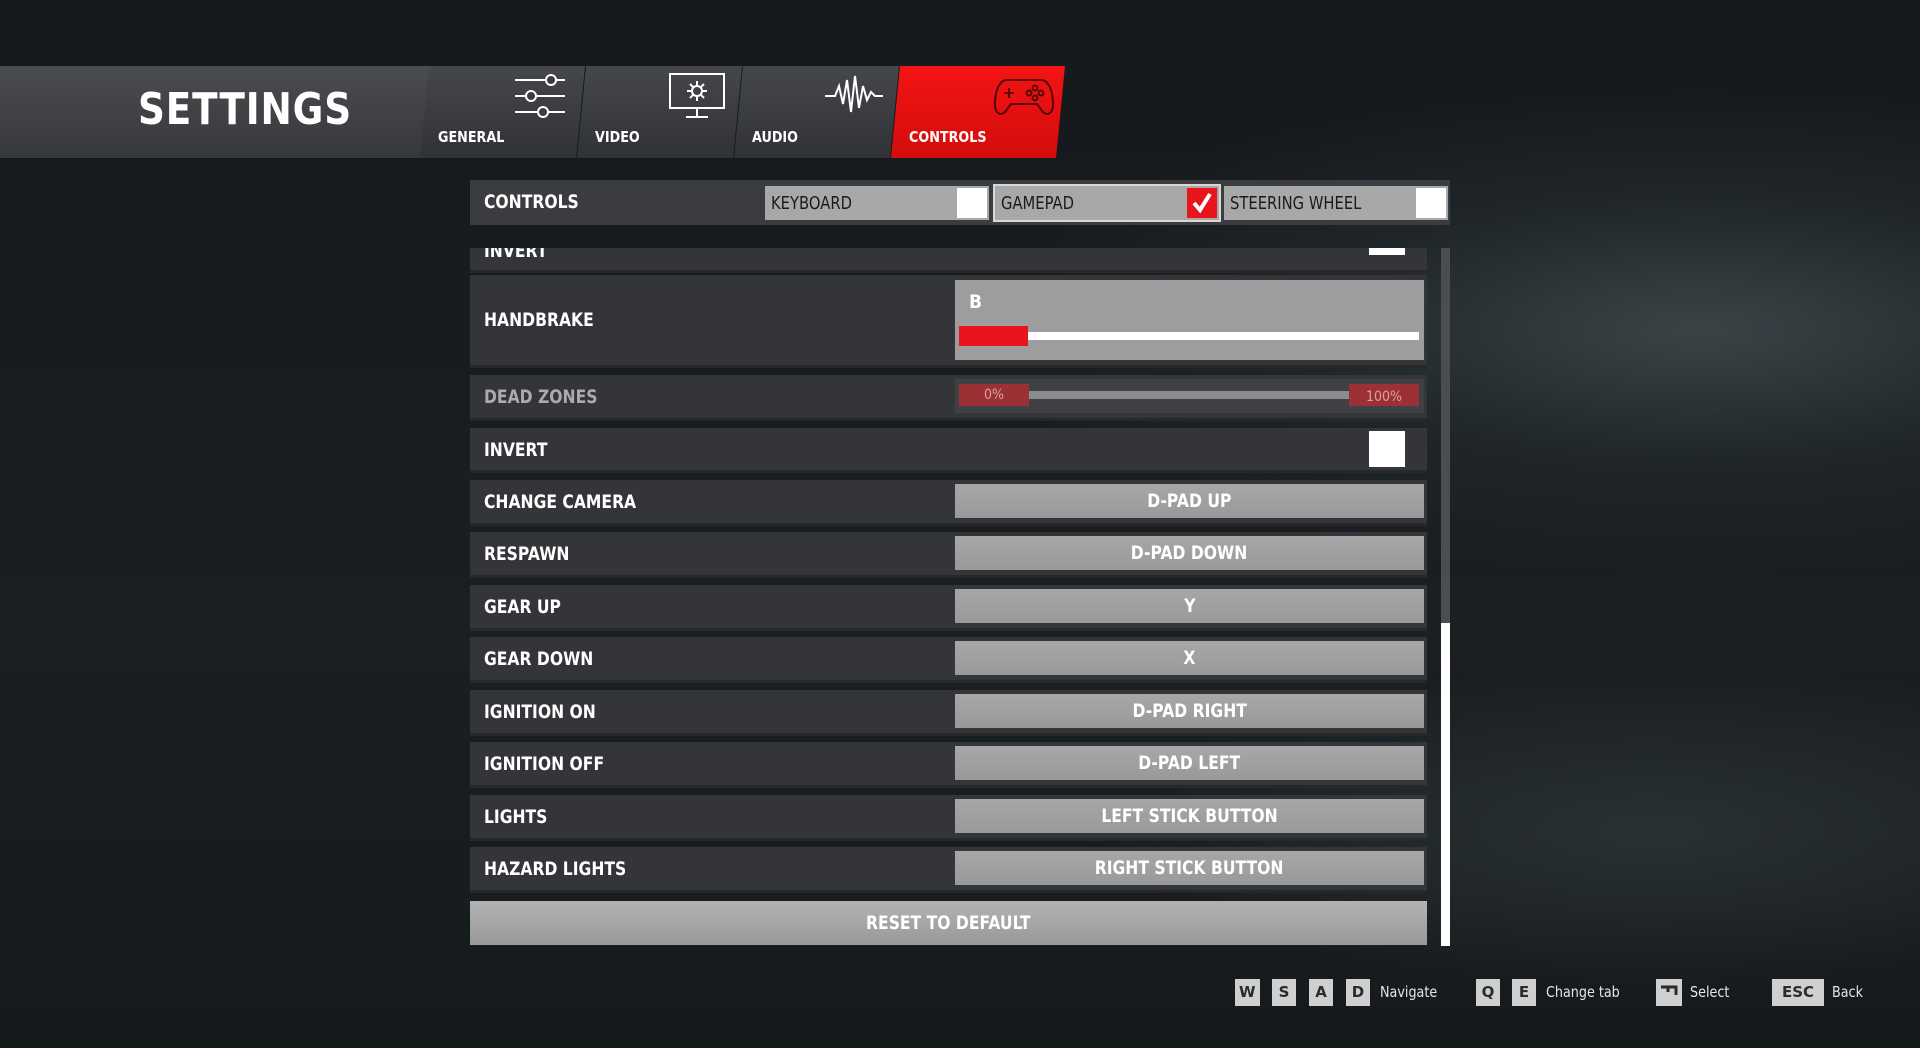 The image size is (1920, 1048). Describe the element at coordinates (1669, 992) in the screenshot. I see `enter-key-icon` at that location.